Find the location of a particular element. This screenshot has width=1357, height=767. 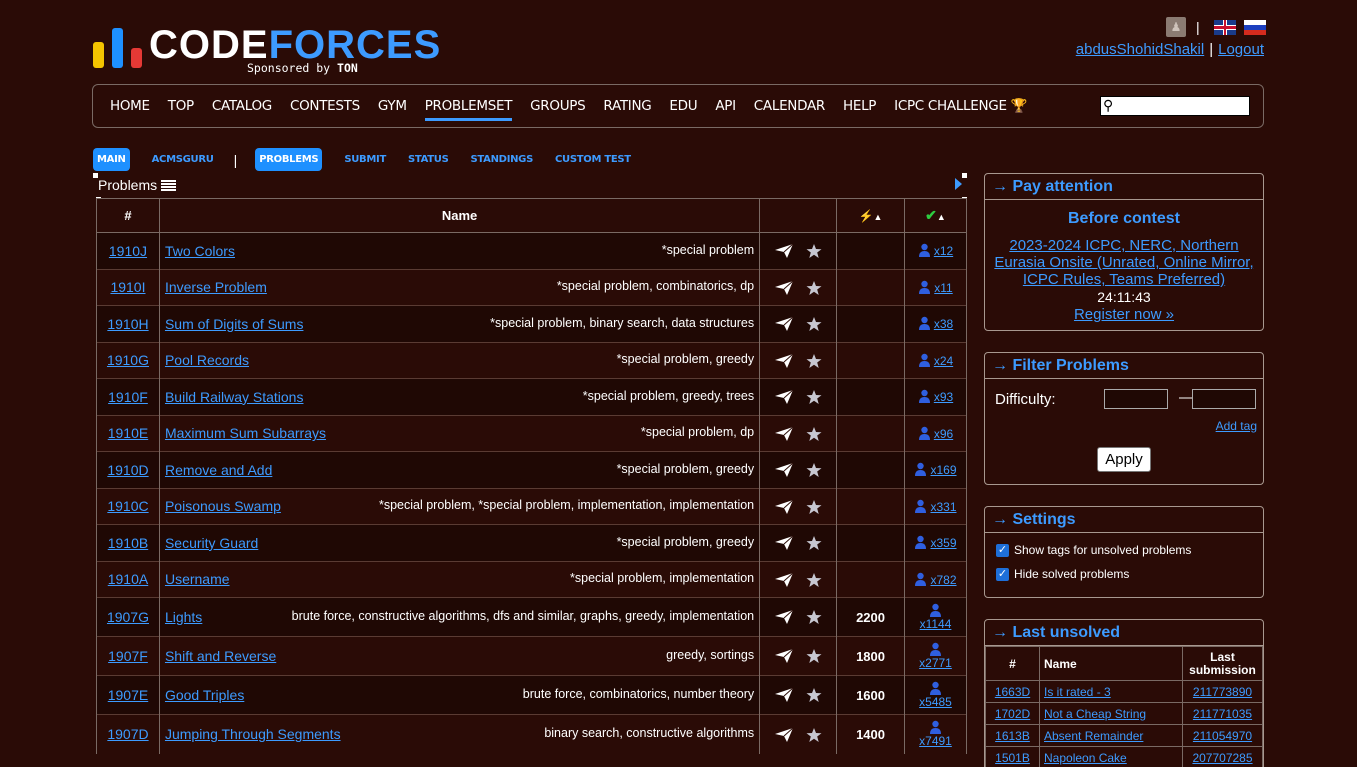

english-flag-icon is located at coordinates (1224, 27).